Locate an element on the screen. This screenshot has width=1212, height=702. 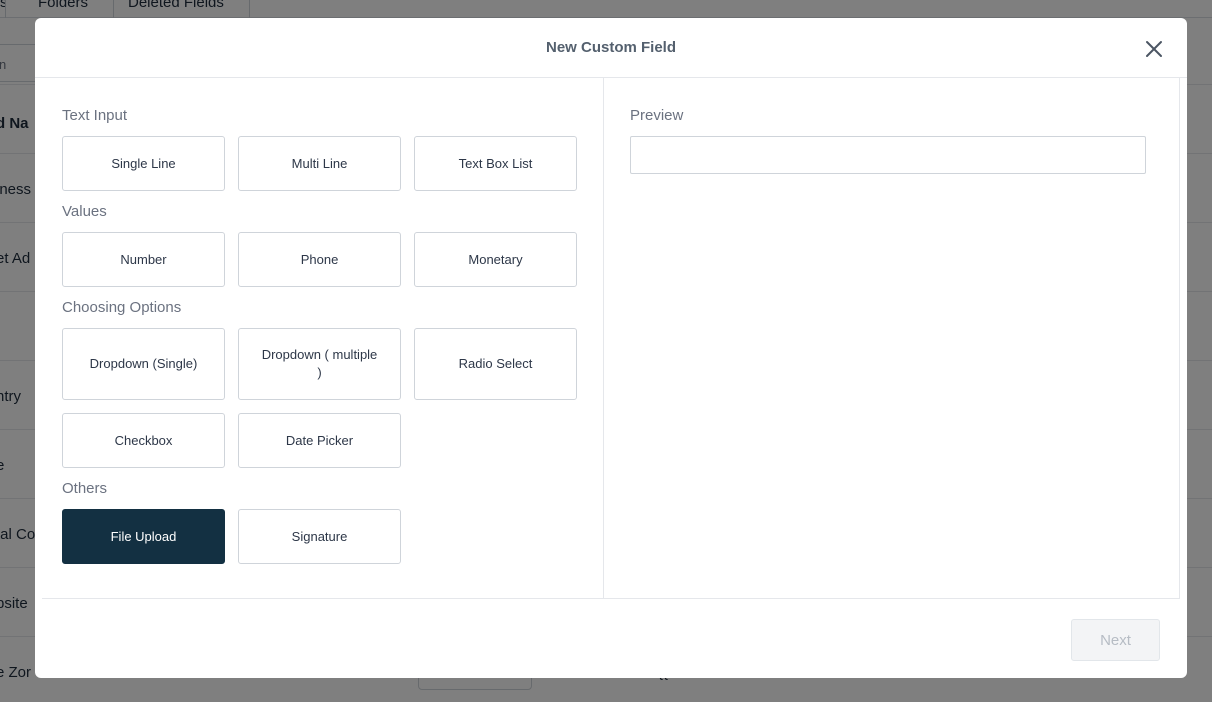
option-number: Number is located at coordinates (143, 259).